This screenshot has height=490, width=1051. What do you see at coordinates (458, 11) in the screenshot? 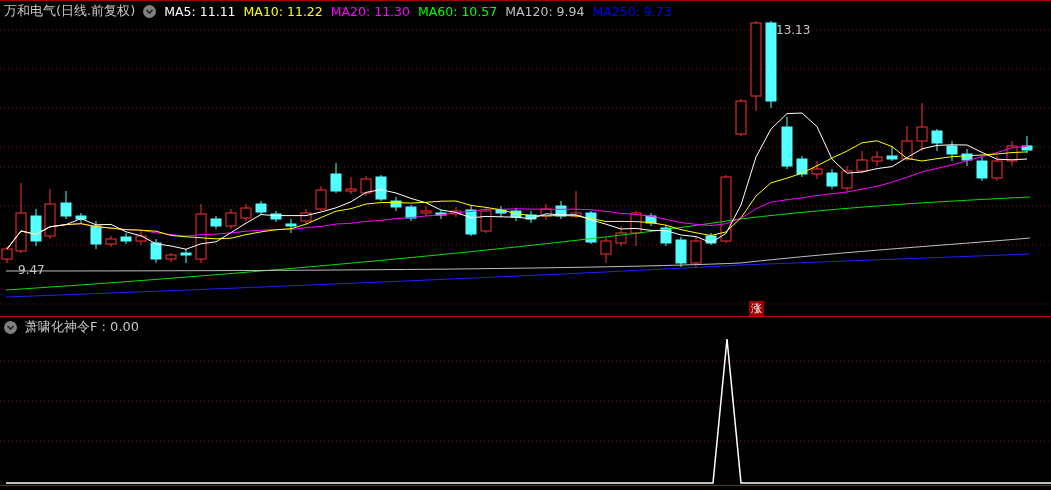
I see `moving-average-value: MA60: 10.57` at bounding box center [458, 11].